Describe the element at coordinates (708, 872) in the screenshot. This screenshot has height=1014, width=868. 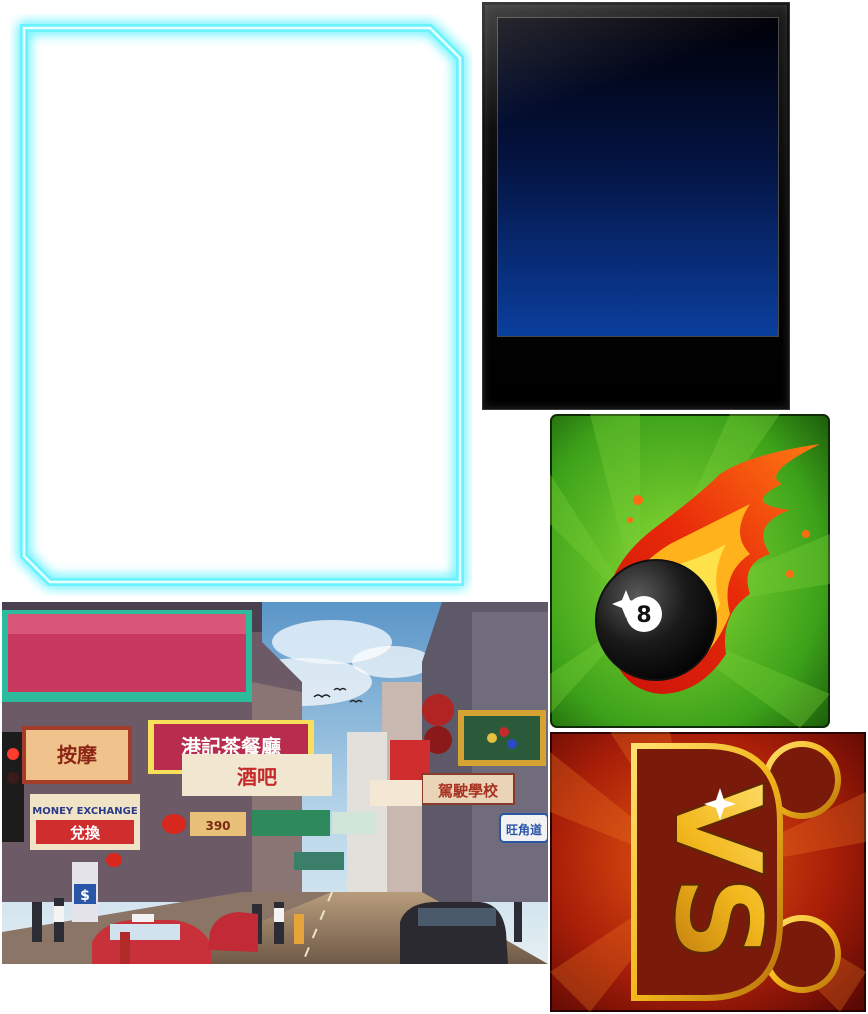
I see `vs-versus-tile: VS` at that location.